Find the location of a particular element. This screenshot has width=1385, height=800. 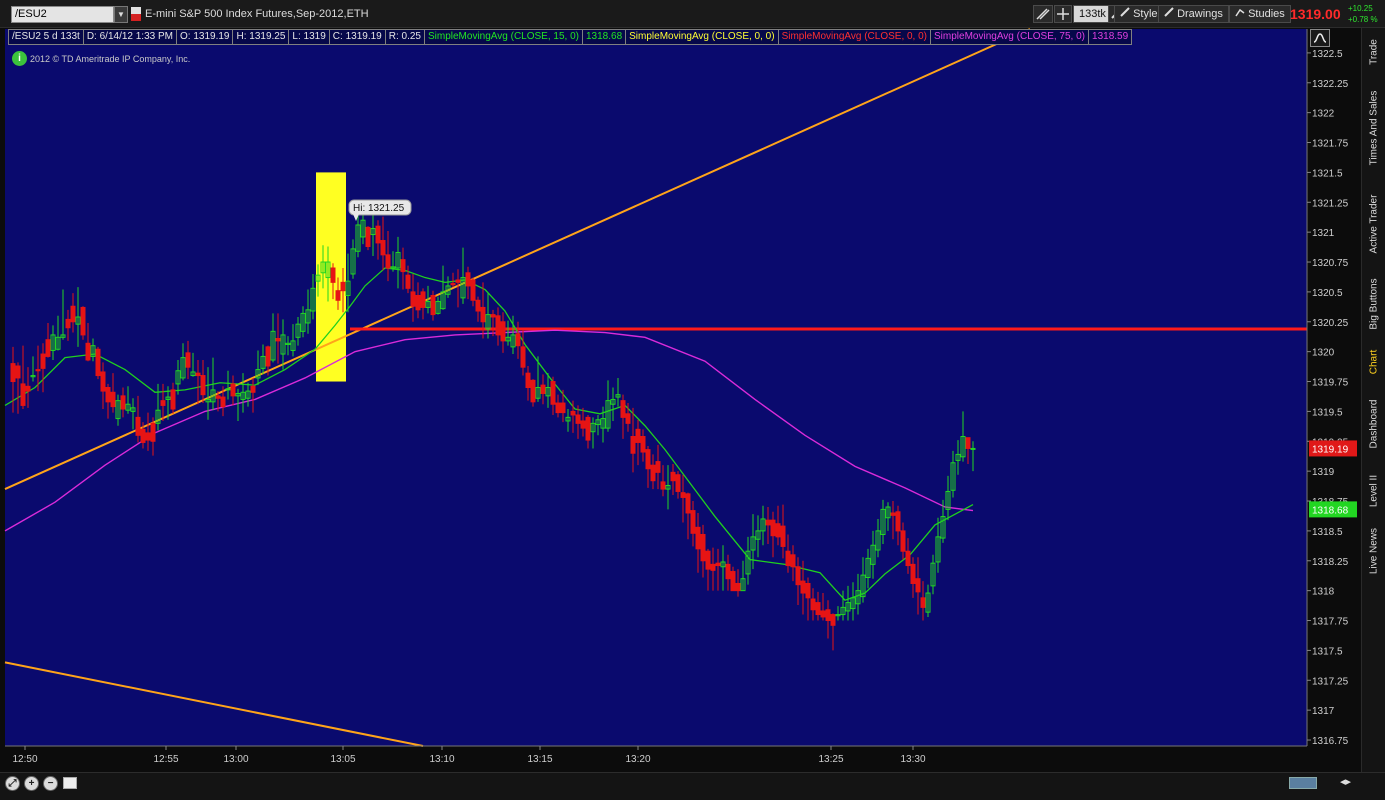

style-label: Style is located at coordinates (1145, 14).